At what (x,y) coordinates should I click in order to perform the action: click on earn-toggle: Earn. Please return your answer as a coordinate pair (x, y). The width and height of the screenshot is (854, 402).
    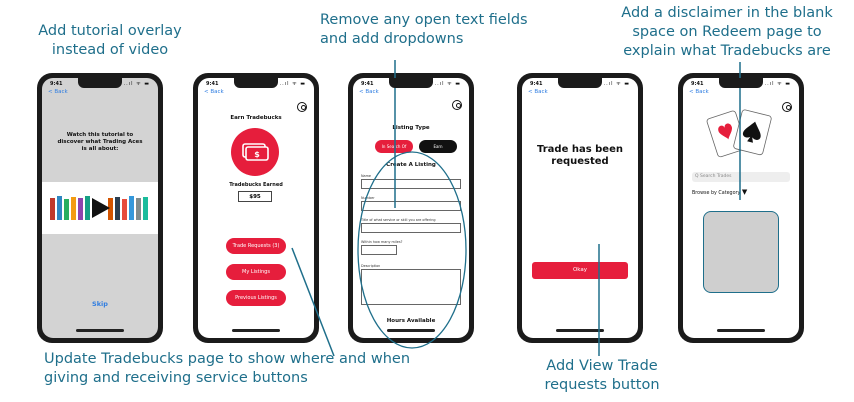
    Looking at the image, I should click on (438, 146).